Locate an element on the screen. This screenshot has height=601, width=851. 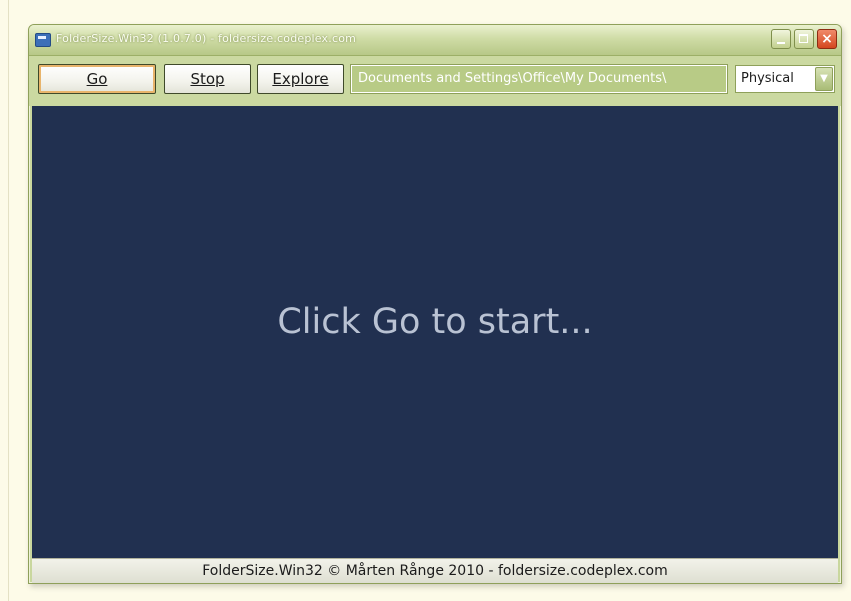
close-button: × is located at coordinates (827, 39).